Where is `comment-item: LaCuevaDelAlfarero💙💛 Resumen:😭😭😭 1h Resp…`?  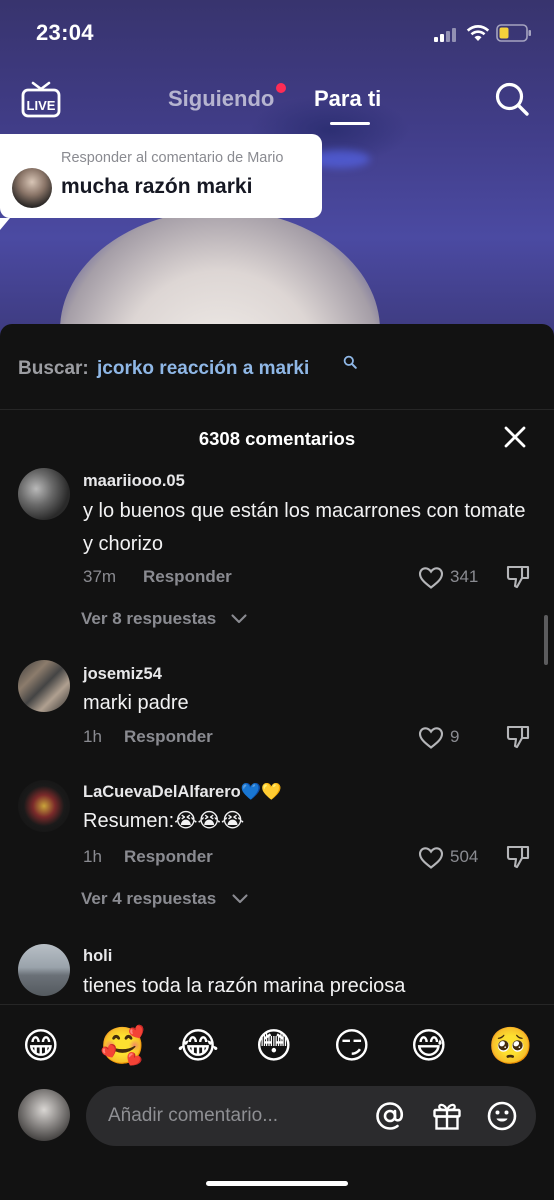 comment-item: LaCuevaDelAlfarero💙💛 Resumen:😭😭😭 1h Resp… is located at coordinates (277, 853).